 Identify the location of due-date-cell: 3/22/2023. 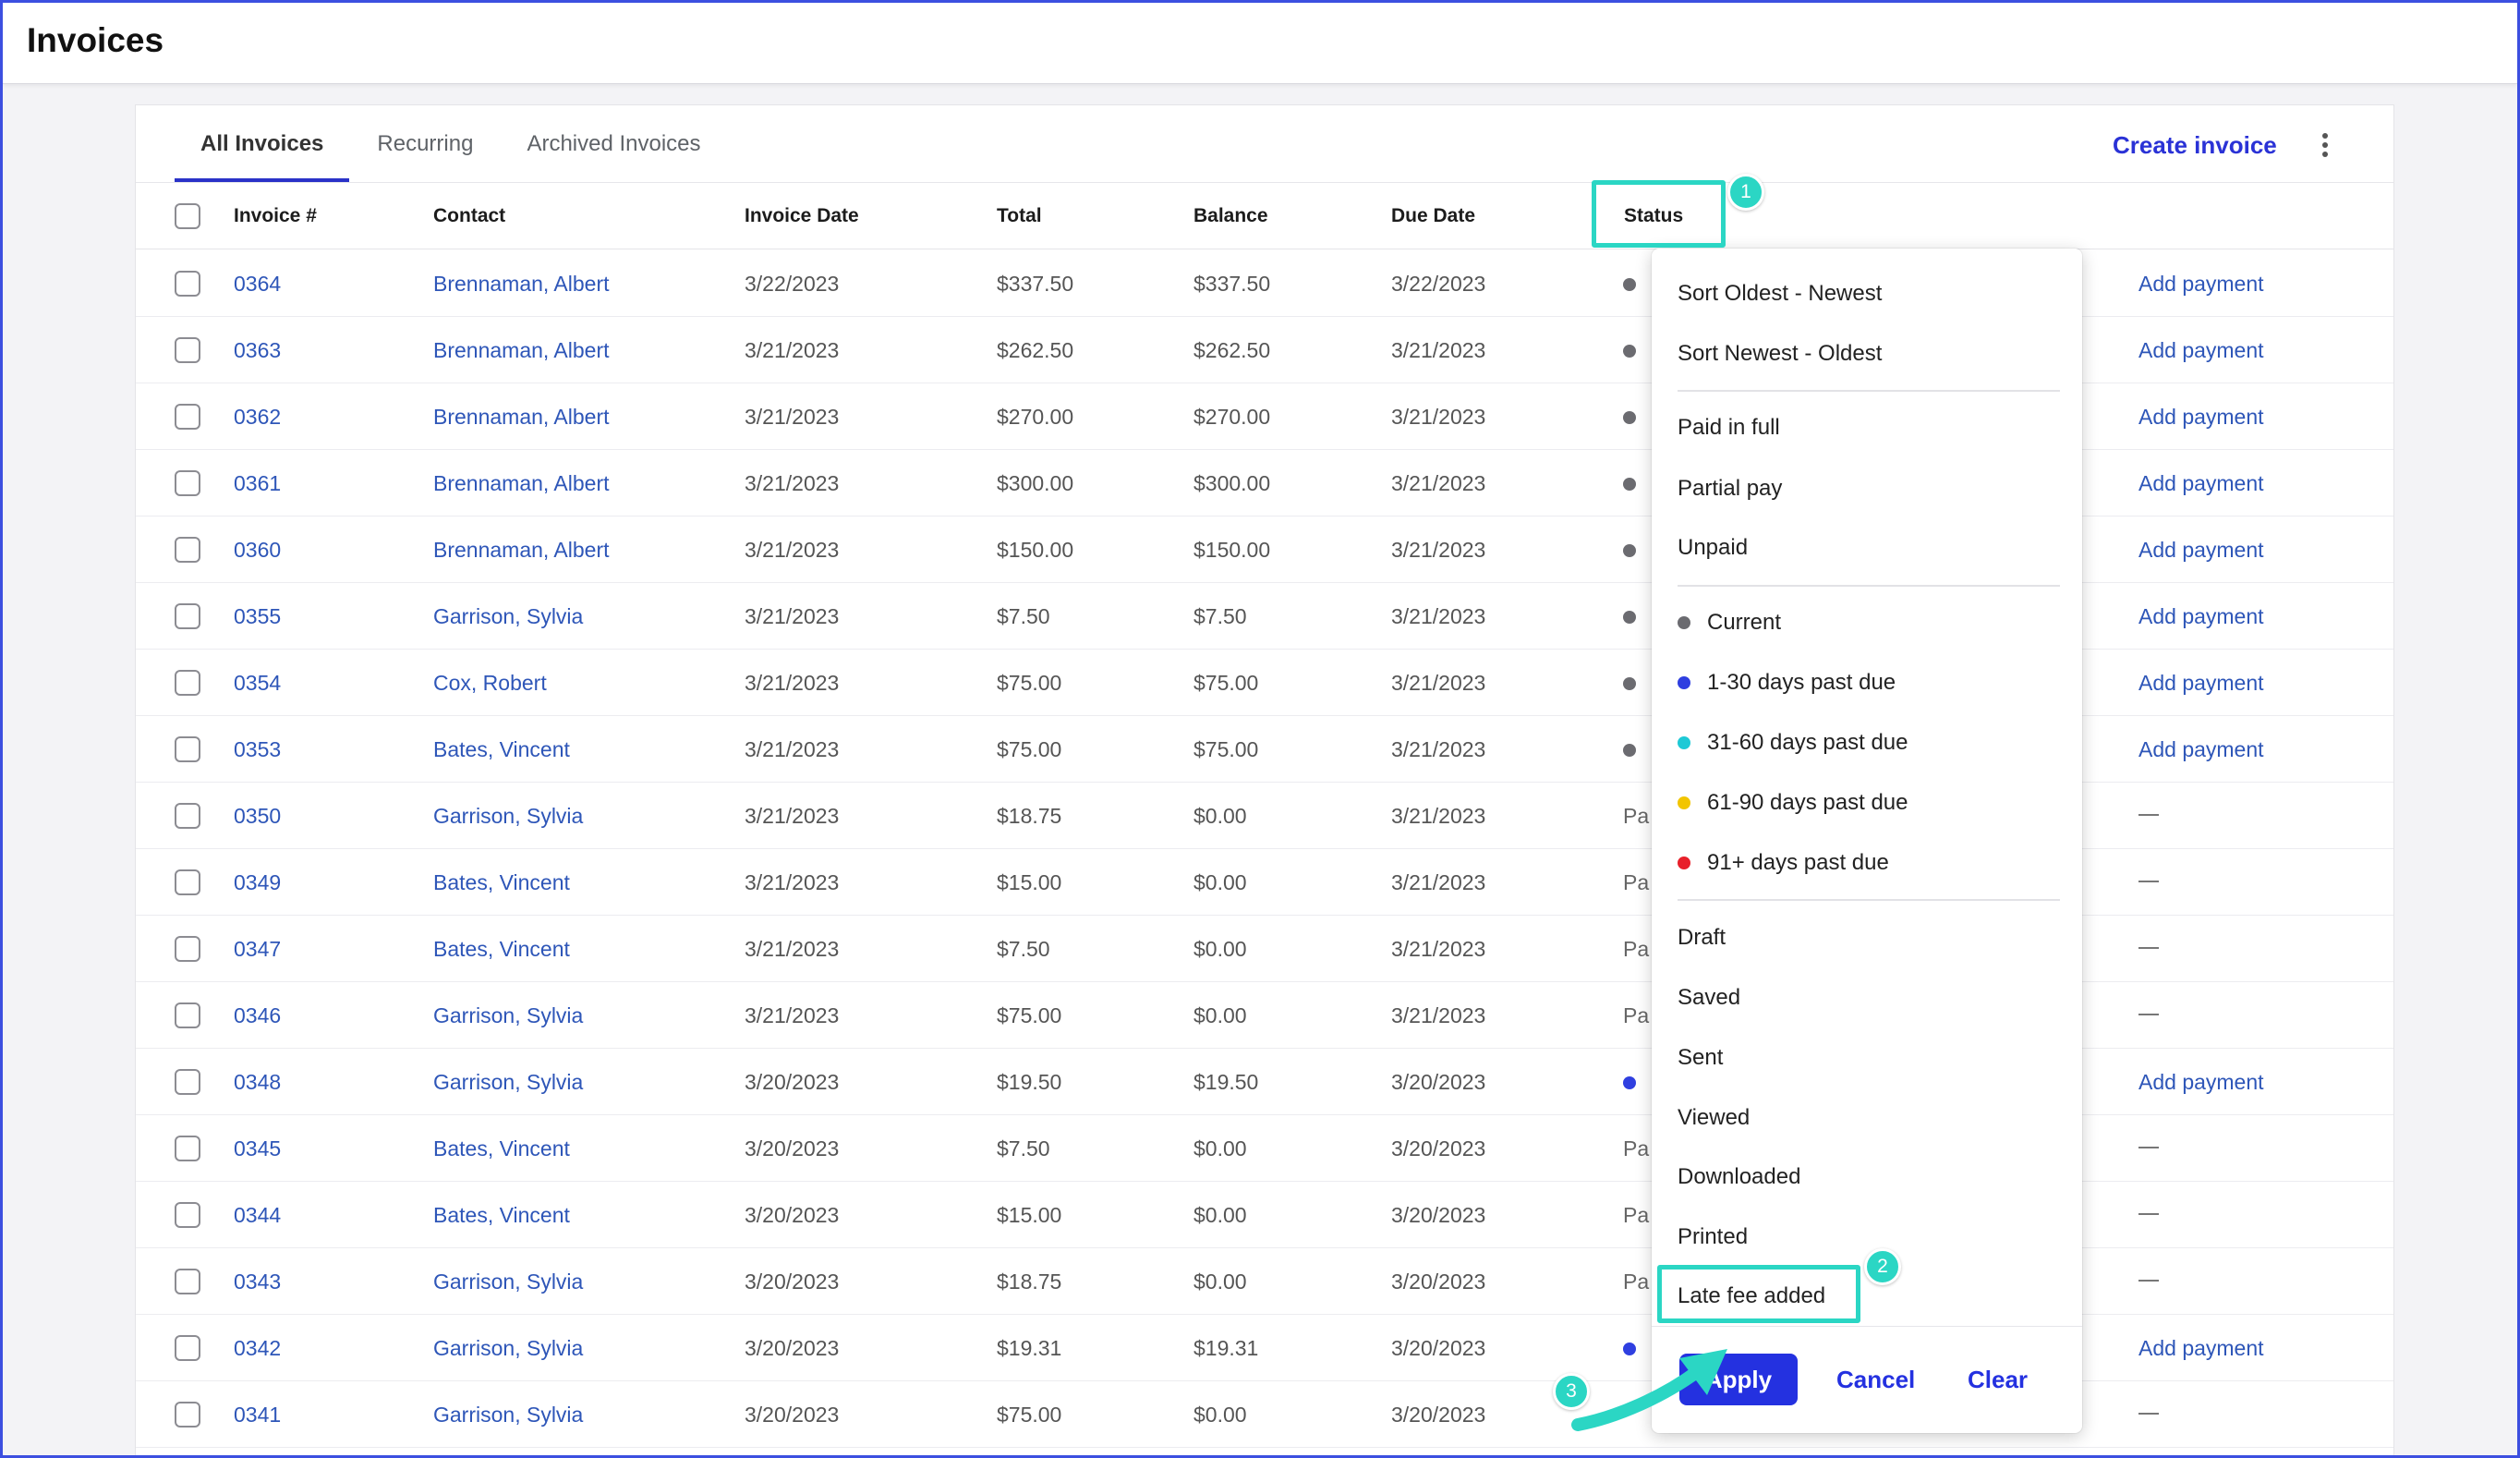
(1438, 284).